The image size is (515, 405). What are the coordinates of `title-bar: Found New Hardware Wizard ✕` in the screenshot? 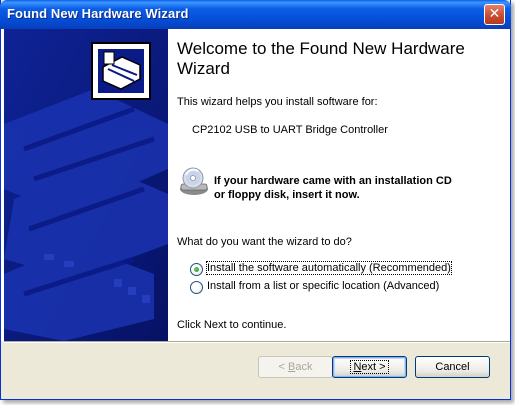 It's located at (255, 14).